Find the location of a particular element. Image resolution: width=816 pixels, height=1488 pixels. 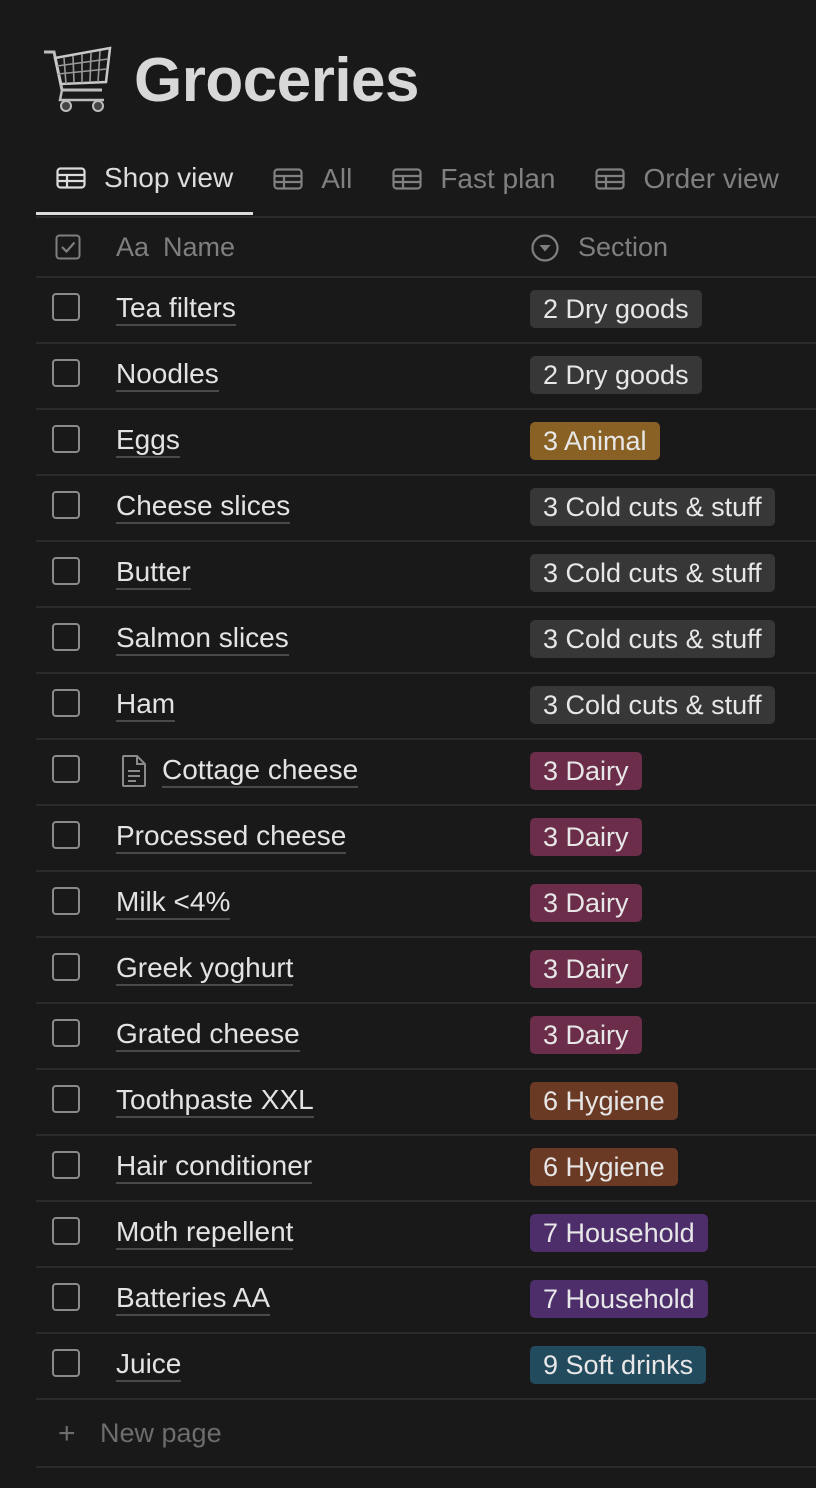

item-name: Processed cheese is located at coordinates (231, 837).